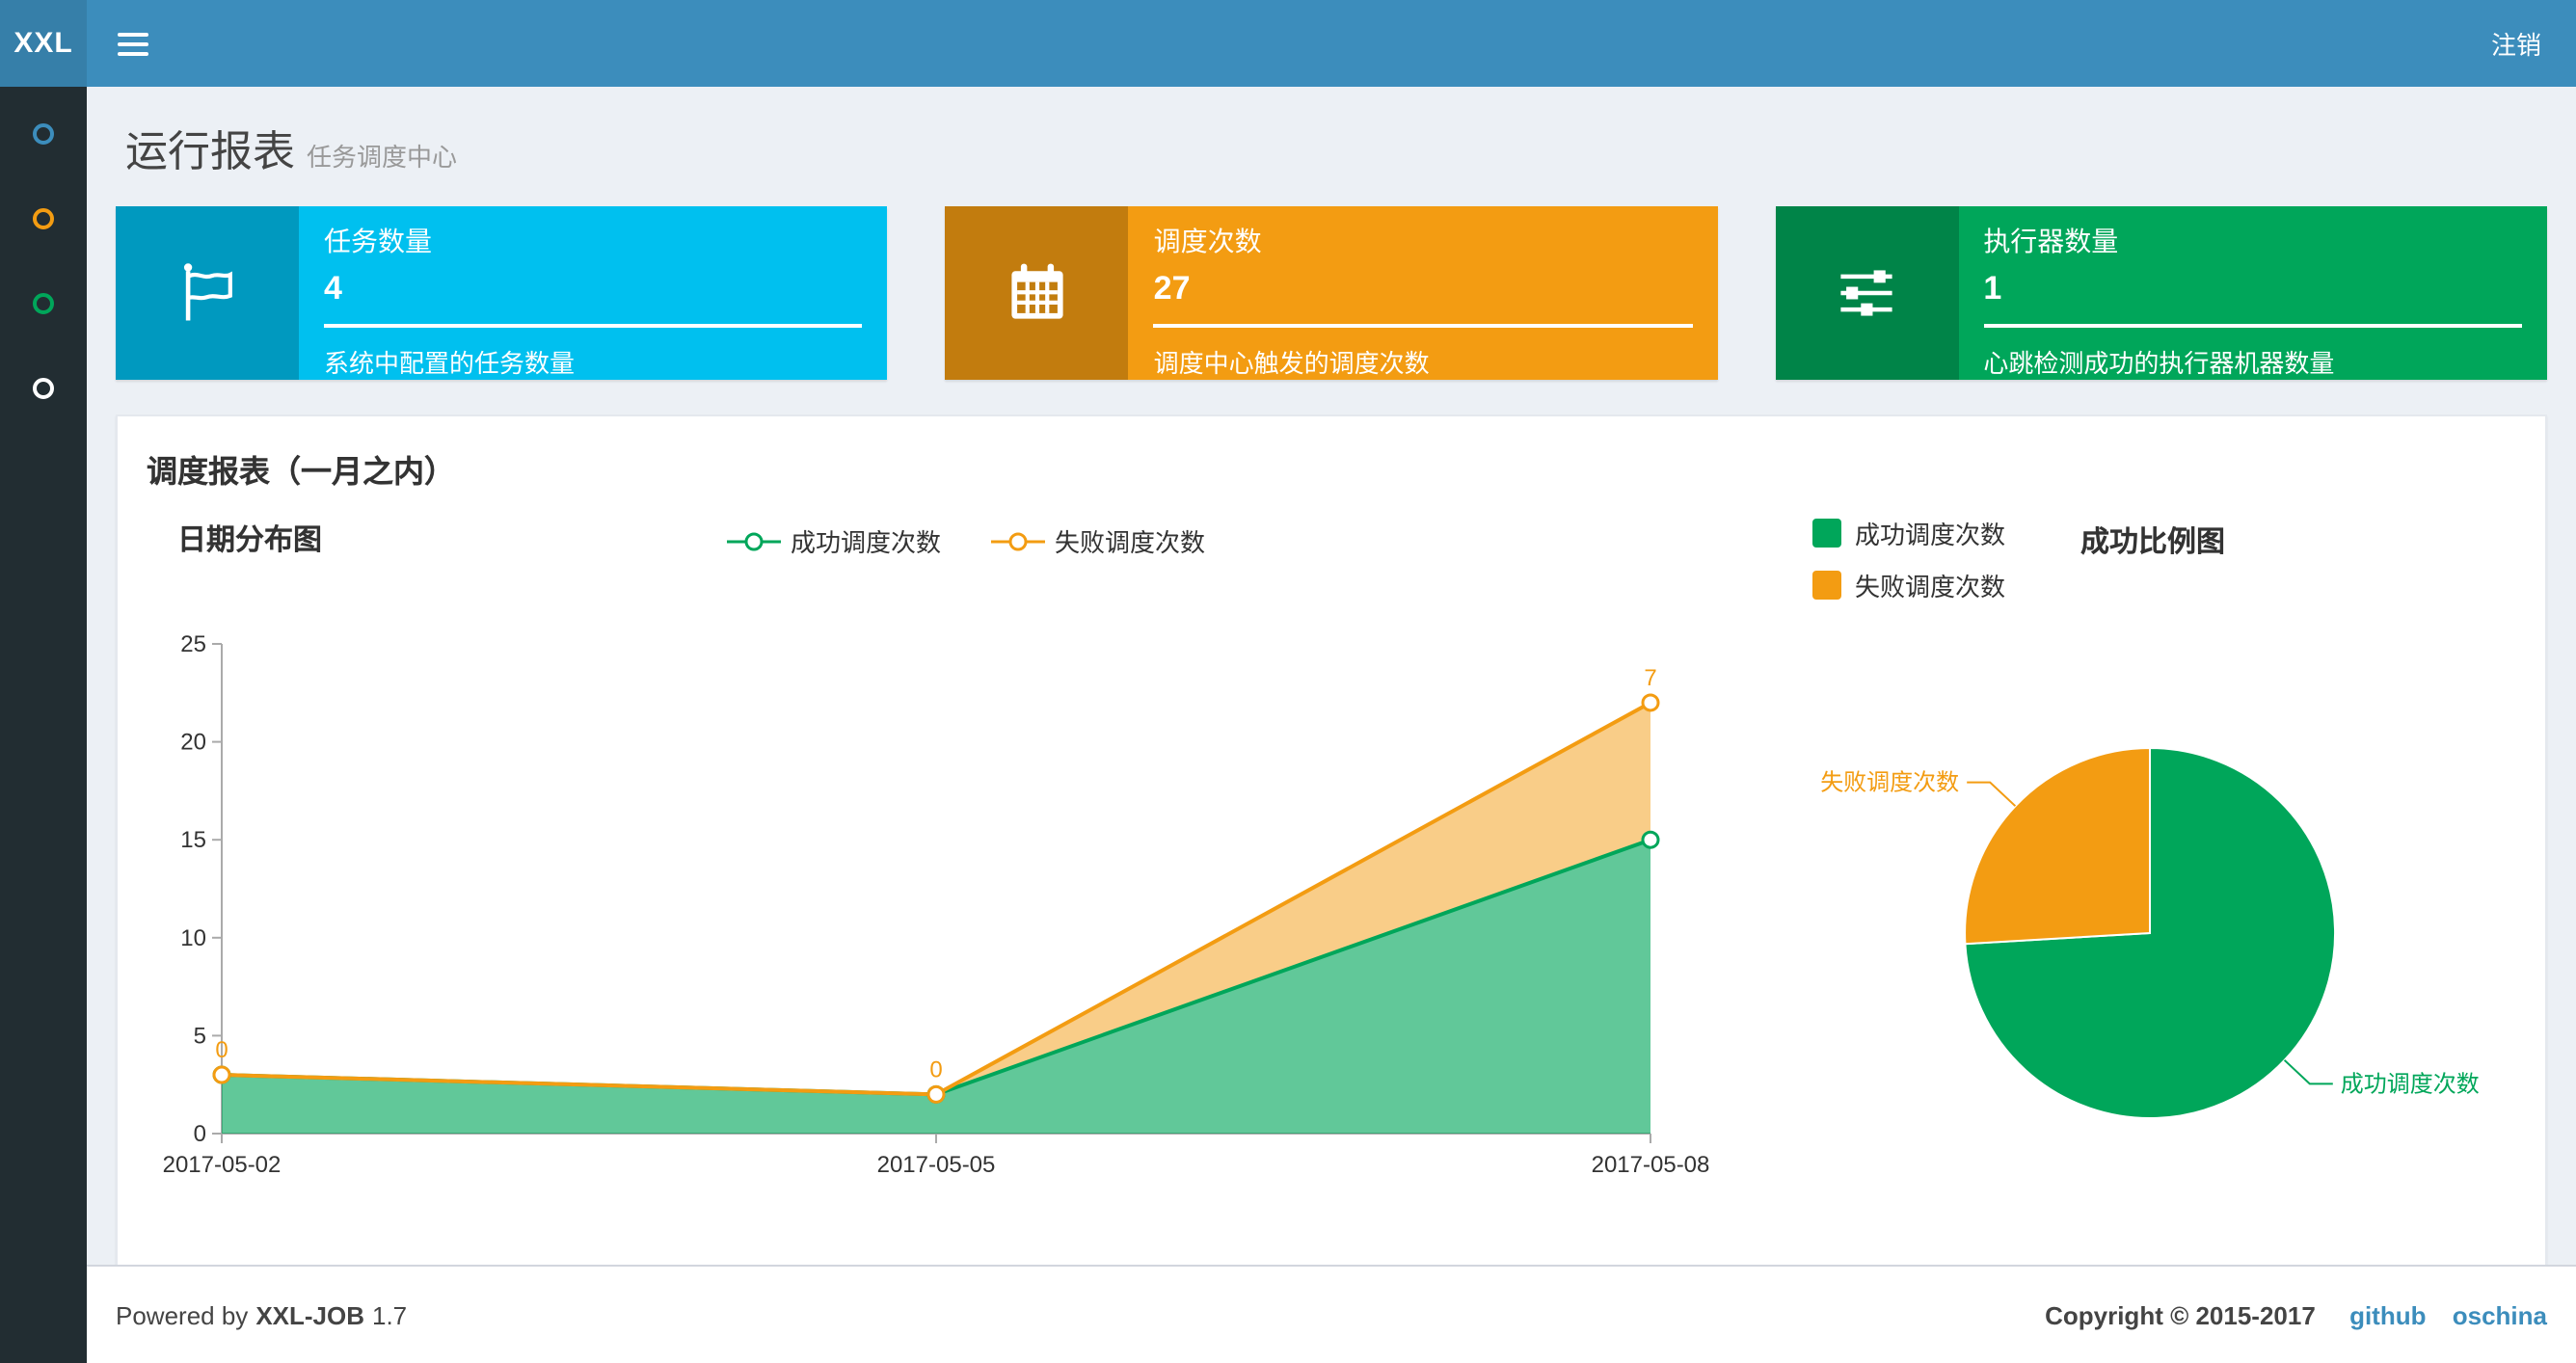  I want to click on svg-text: 25, so click(193, 644).